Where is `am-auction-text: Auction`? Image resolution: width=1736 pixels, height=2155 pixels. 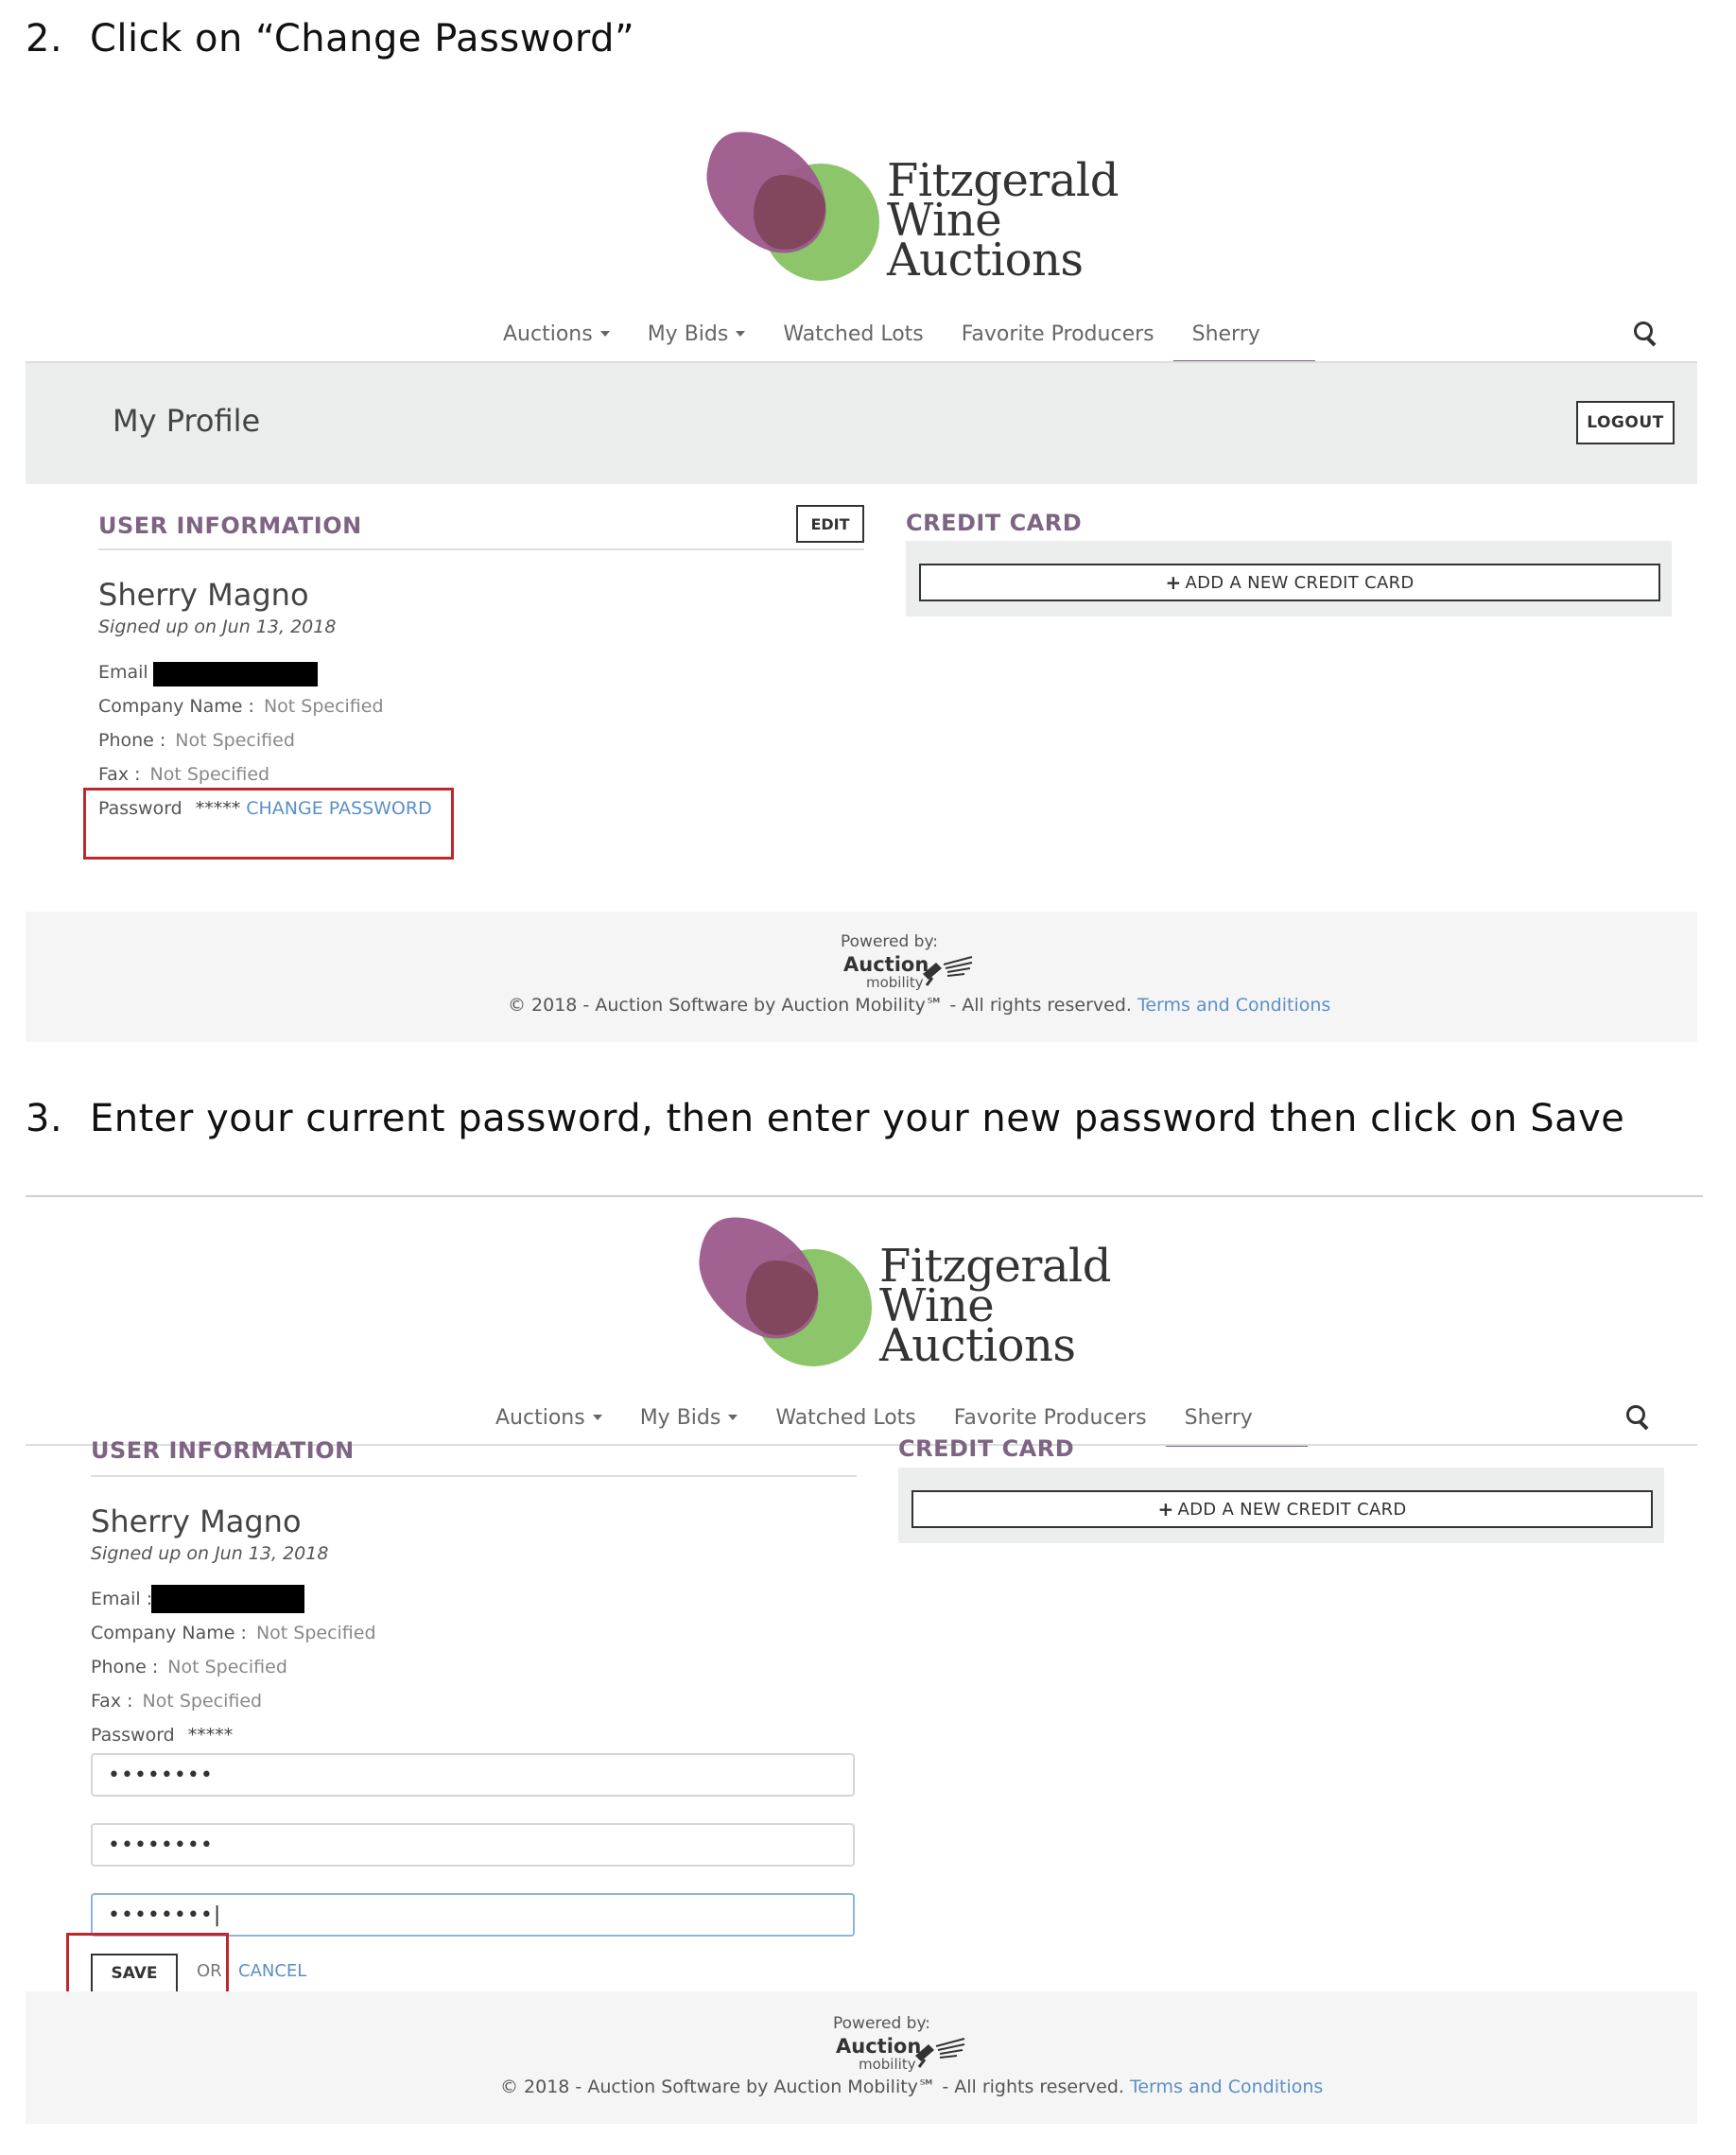 am-auction-text: Auction is located at coordinates (879, 2047).